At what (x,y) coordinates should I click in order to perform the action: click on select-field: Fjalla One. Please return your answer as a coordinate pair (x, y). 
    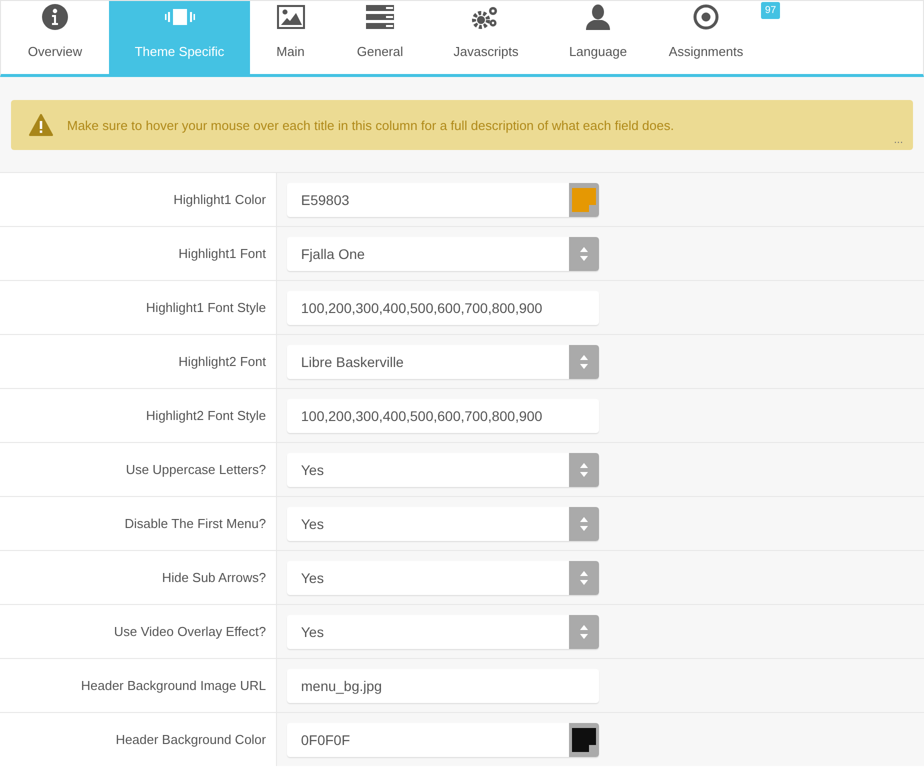
    Looking at the image, I should click on (443, 253).